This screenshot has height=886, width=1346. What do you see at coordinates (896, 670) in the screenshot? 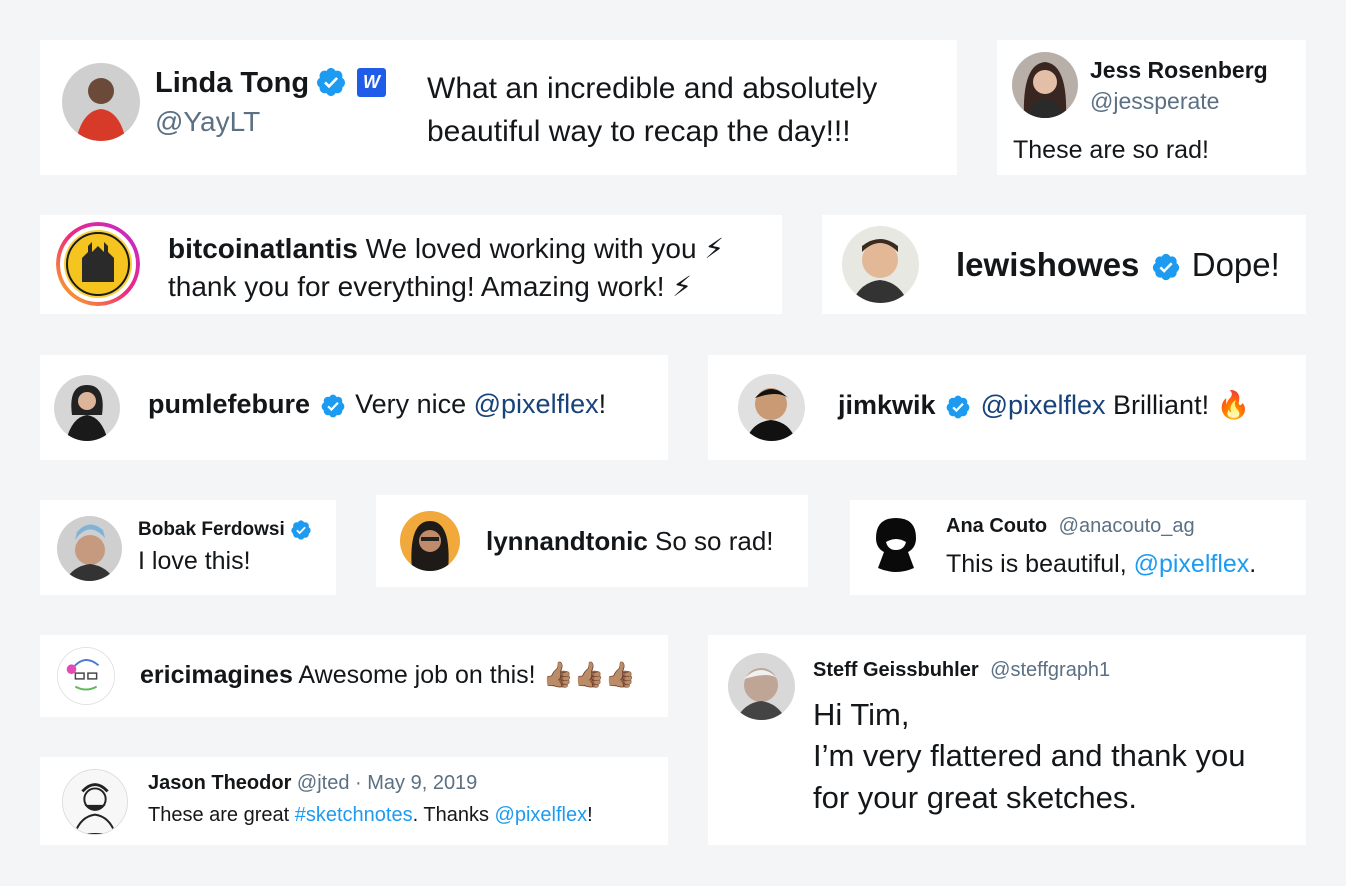
I see `author-name: Steff Geissbuhler` at bounding box center [896, 670].